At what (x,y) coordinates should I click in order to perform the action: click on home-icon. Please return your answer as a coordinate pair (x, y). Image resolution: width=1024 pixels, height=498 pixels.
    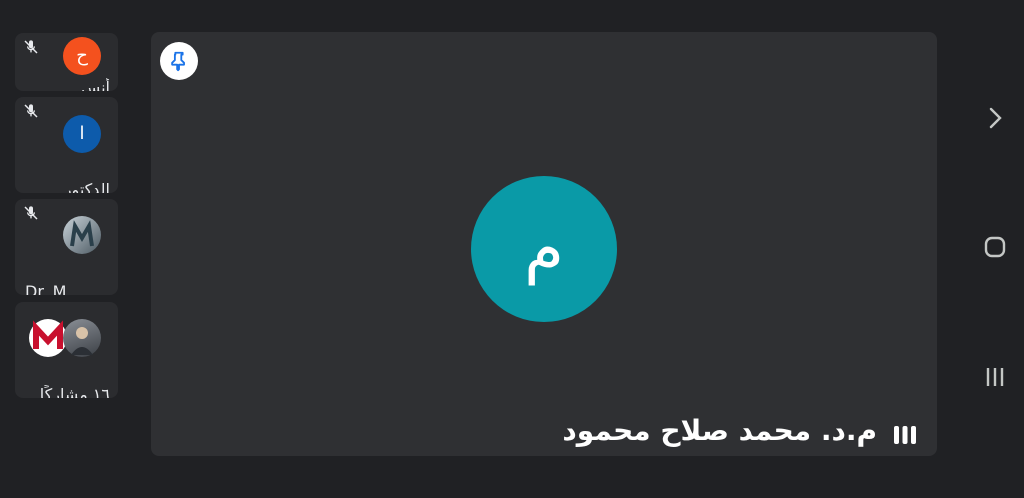
    Looking at the image, I should click on (995, 247).